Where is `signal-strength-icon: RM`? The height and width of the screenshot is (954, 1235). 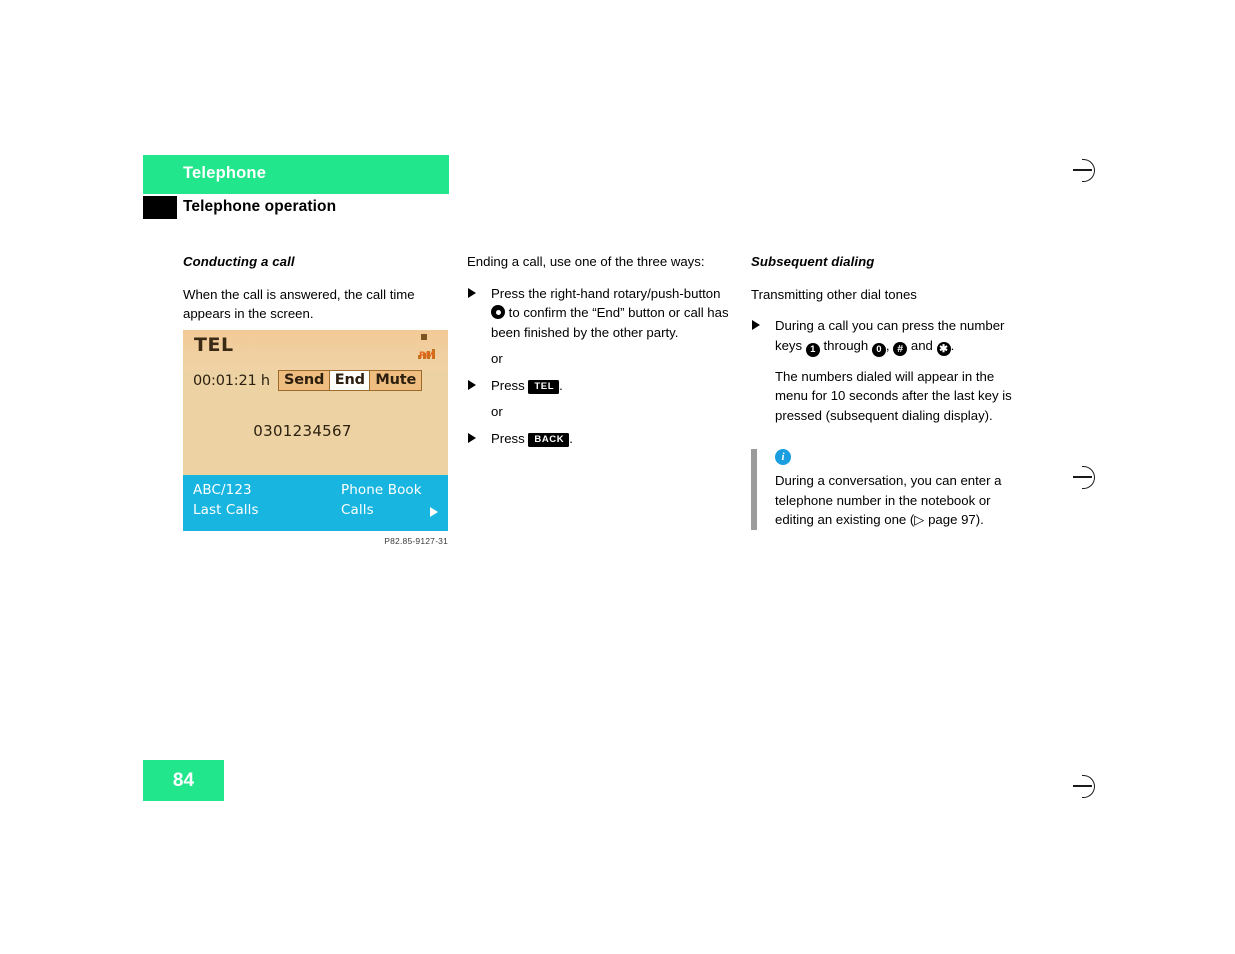 signal-strength-icon: RM is located at coordinates (428, 347).